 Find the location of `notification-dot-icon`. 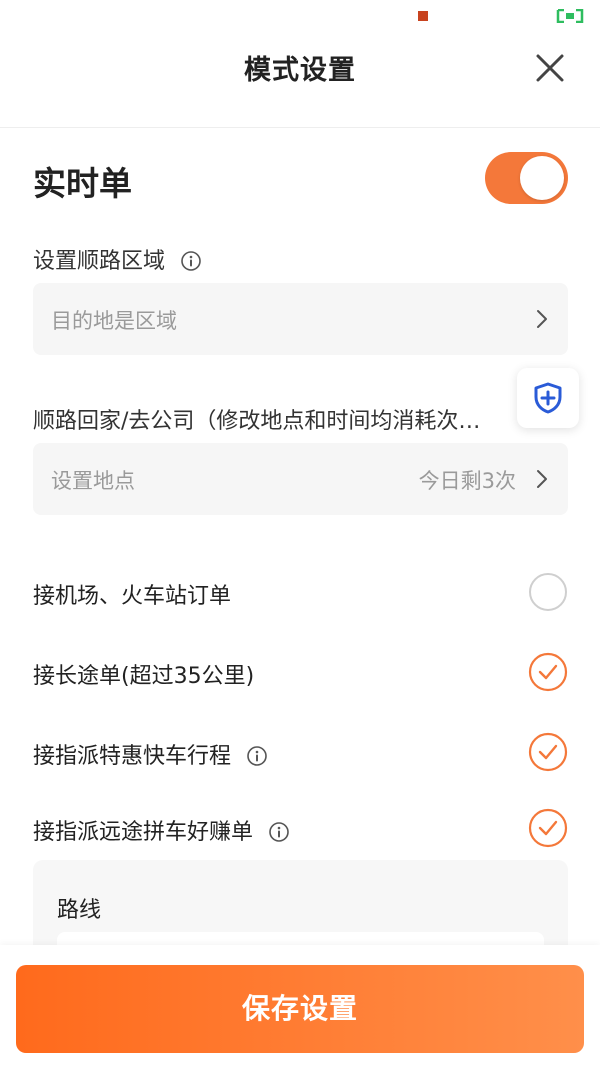

notification-dot-icon is located at coordinates (423, 16).